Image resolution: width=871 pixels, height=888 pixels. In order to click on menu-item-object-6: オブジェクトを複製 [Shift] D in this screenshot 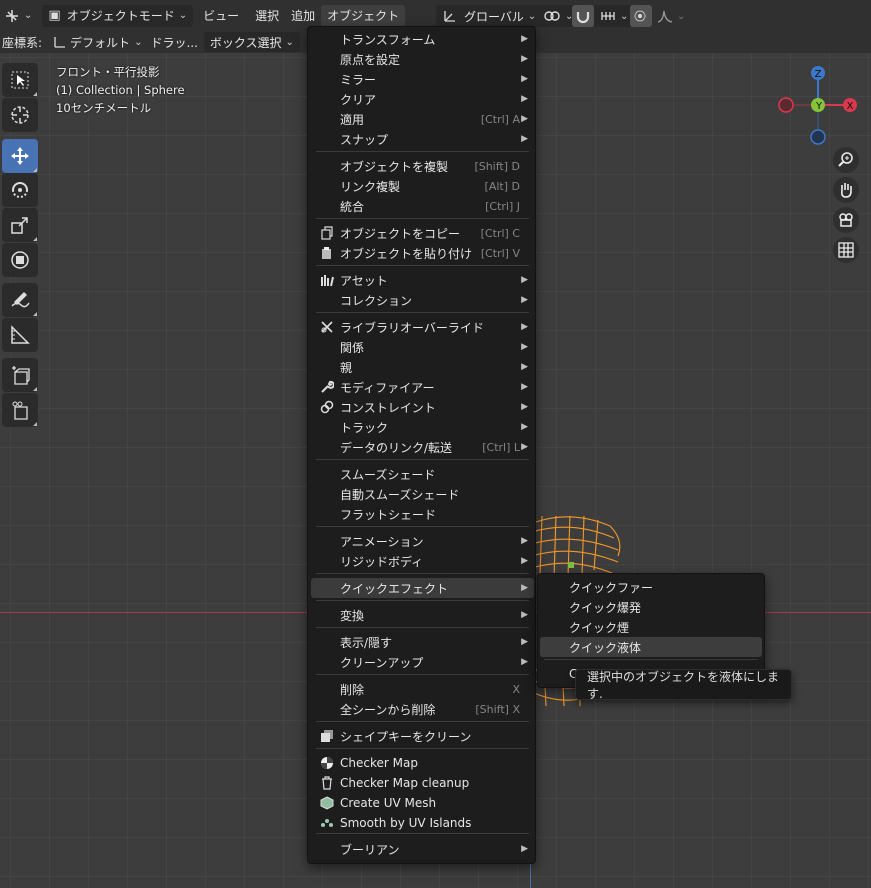, I will do `click(422, 166)`.